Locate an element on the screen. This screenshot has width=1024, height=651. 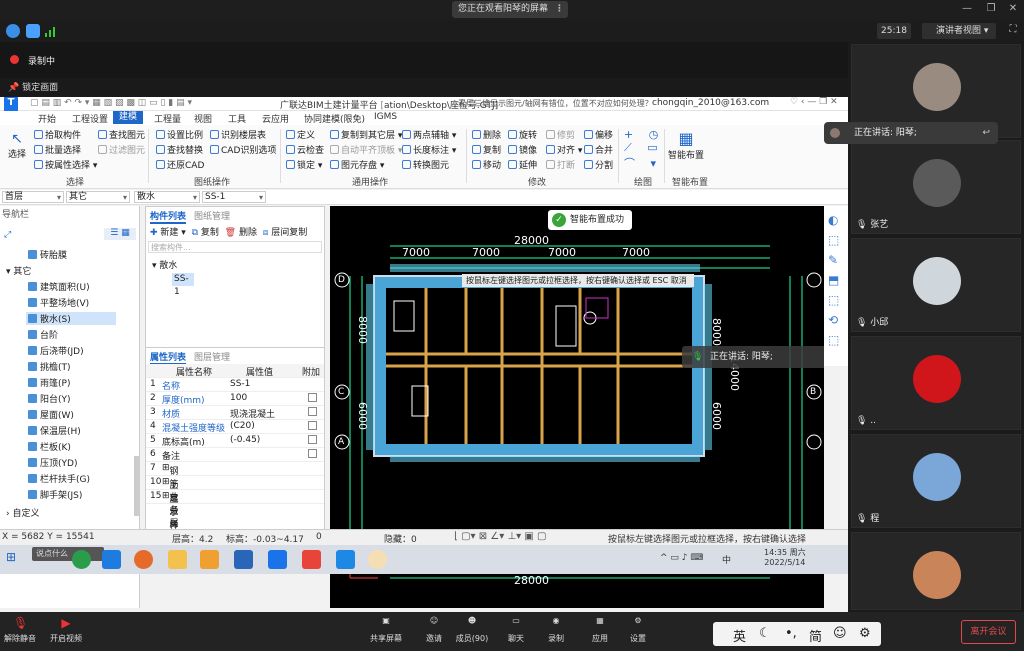
table-row: 15⊞ 显示样式 is located at coordinates (235, 517).